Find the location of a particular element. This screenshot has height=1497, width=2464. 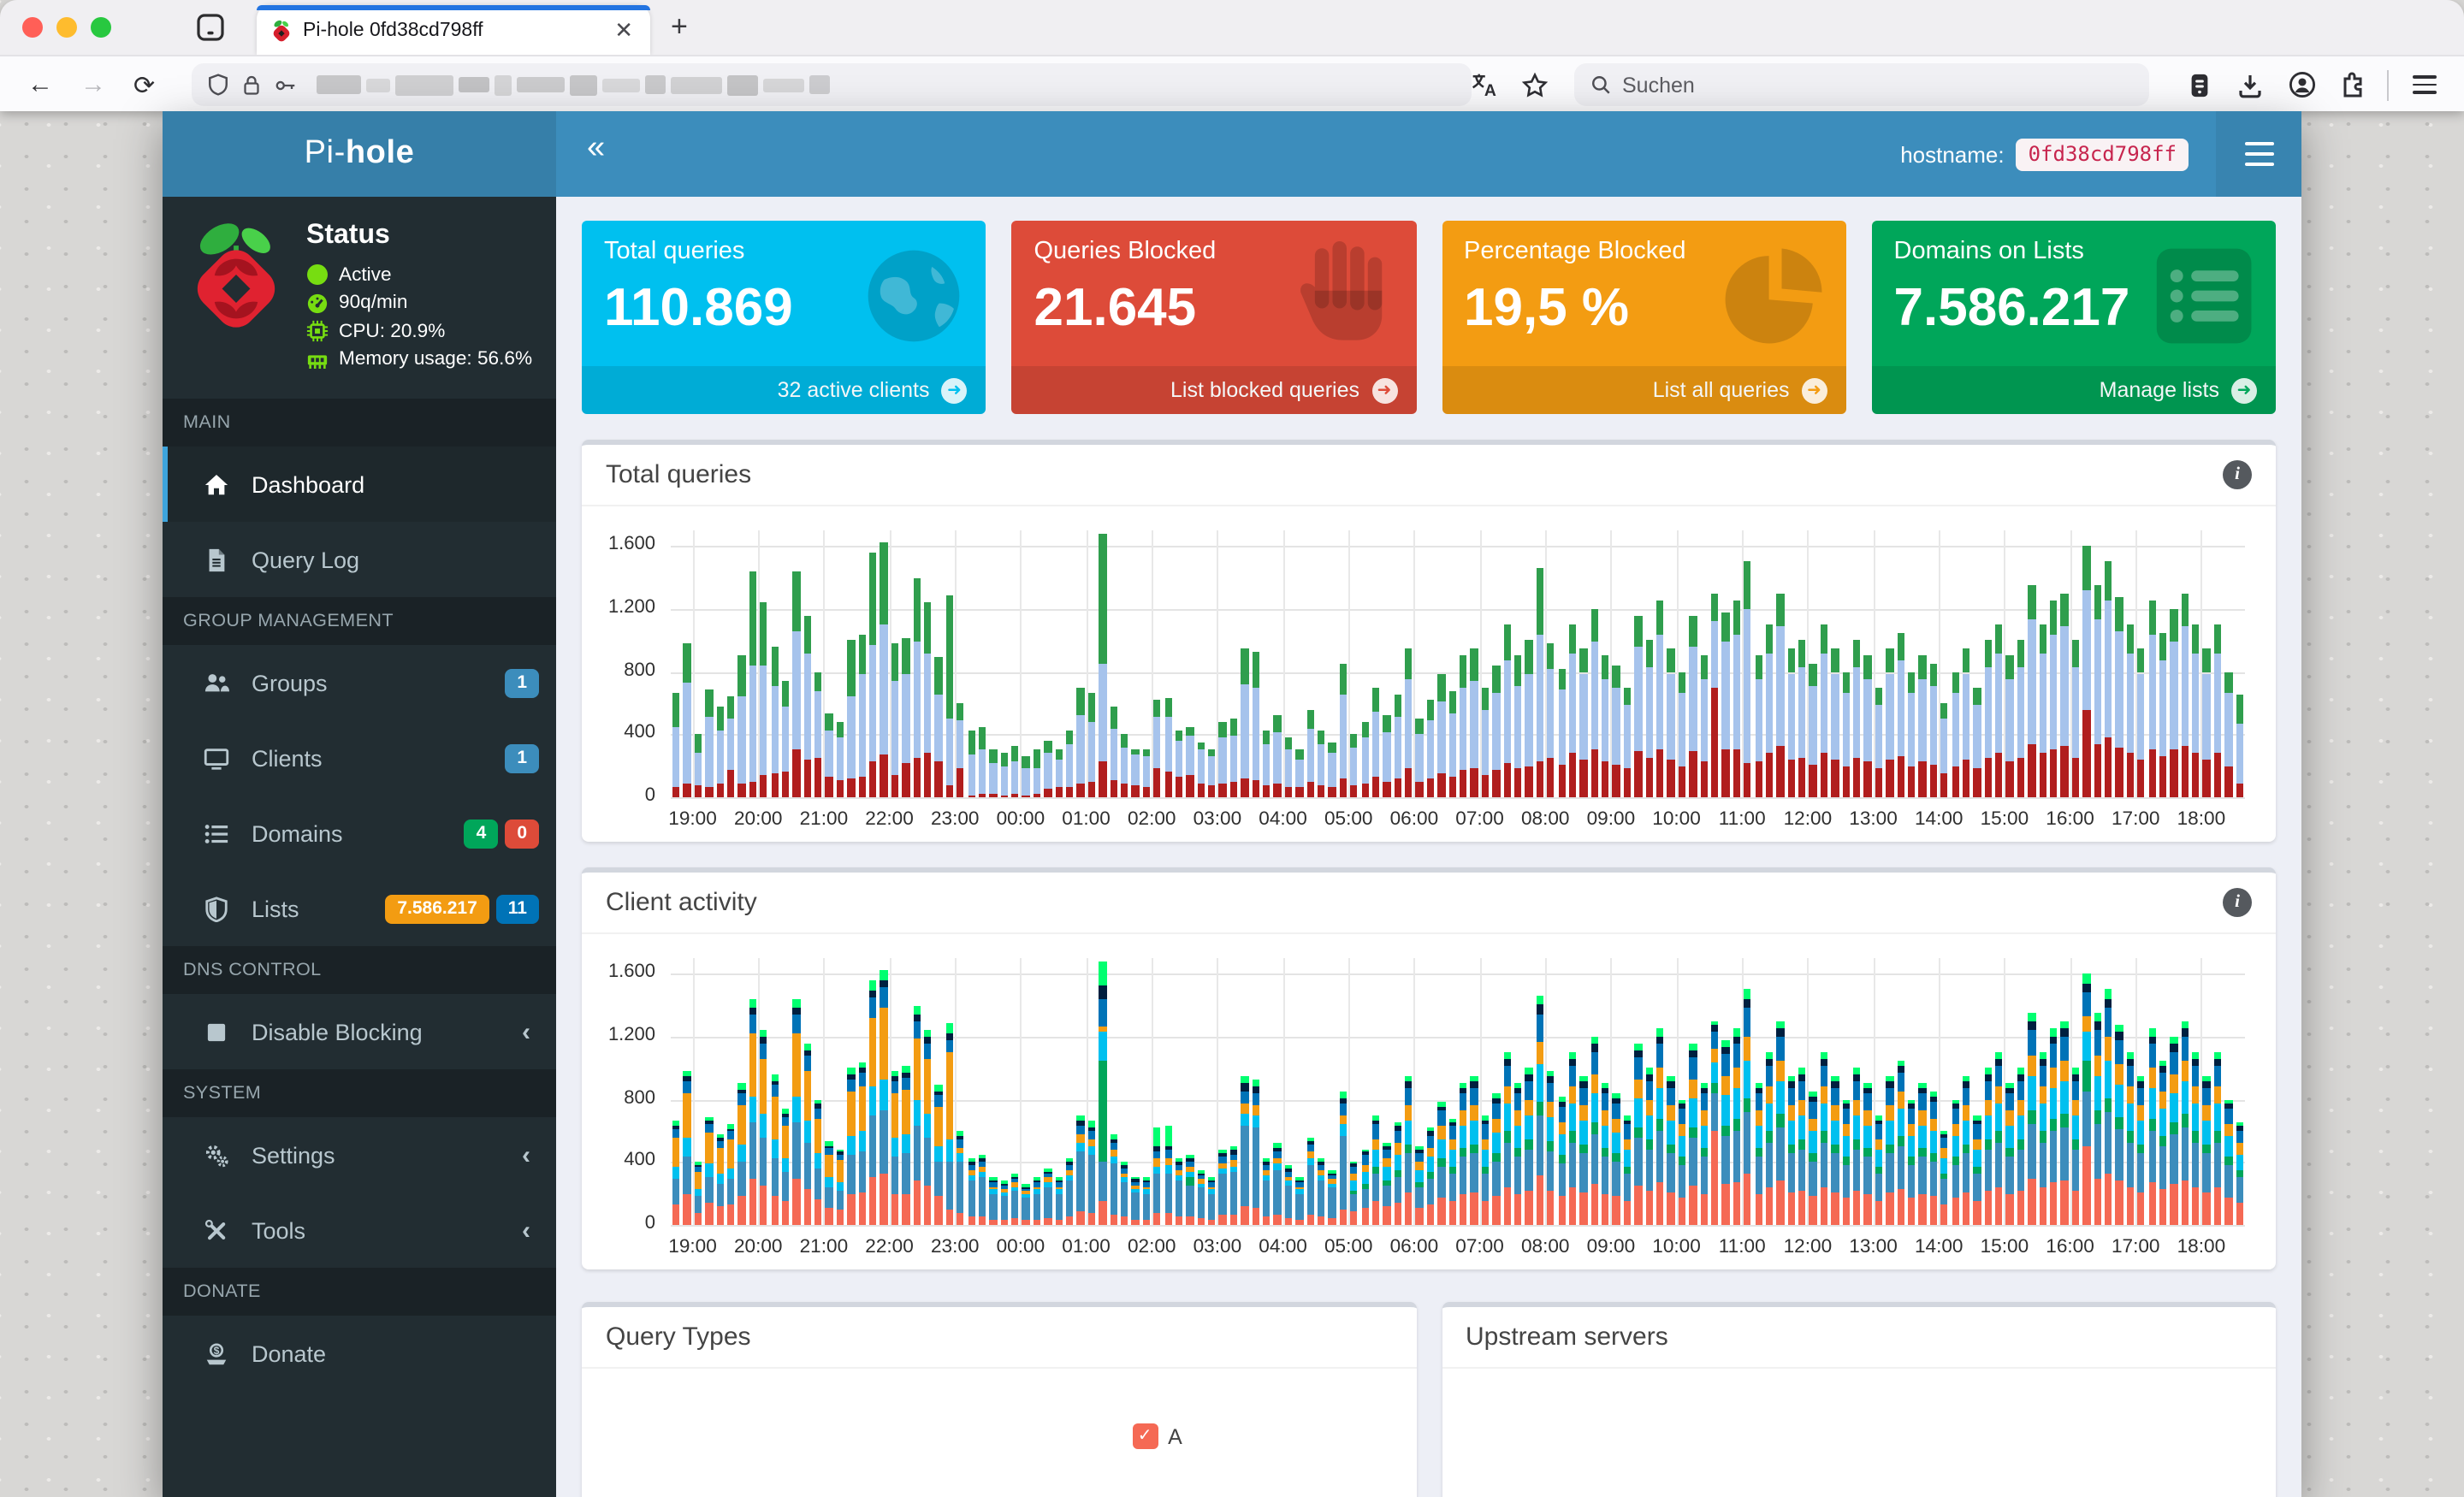

sidebar-item-clients: Clients 1 is located at coordinates (359, 758).